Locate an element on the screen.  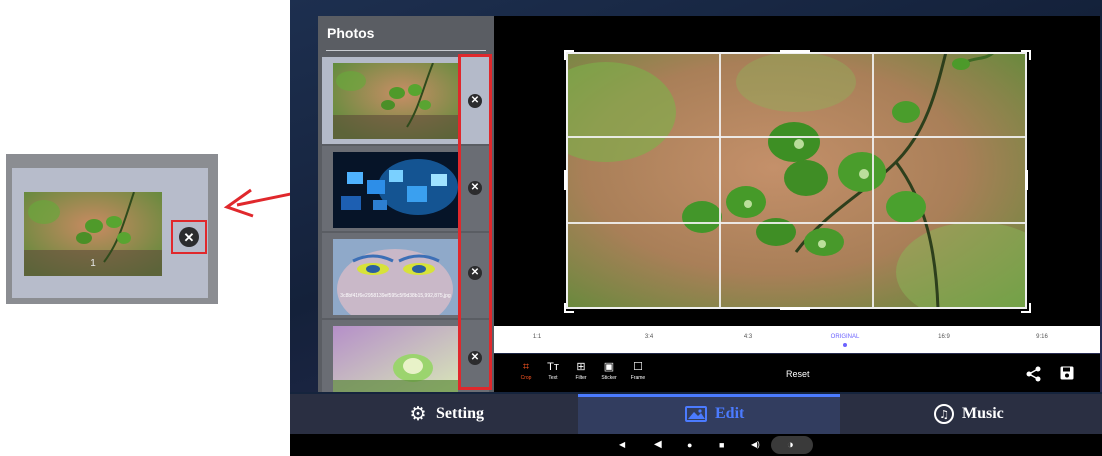
ratio-3-4: 3:4 is located at coordinates (649, 337).